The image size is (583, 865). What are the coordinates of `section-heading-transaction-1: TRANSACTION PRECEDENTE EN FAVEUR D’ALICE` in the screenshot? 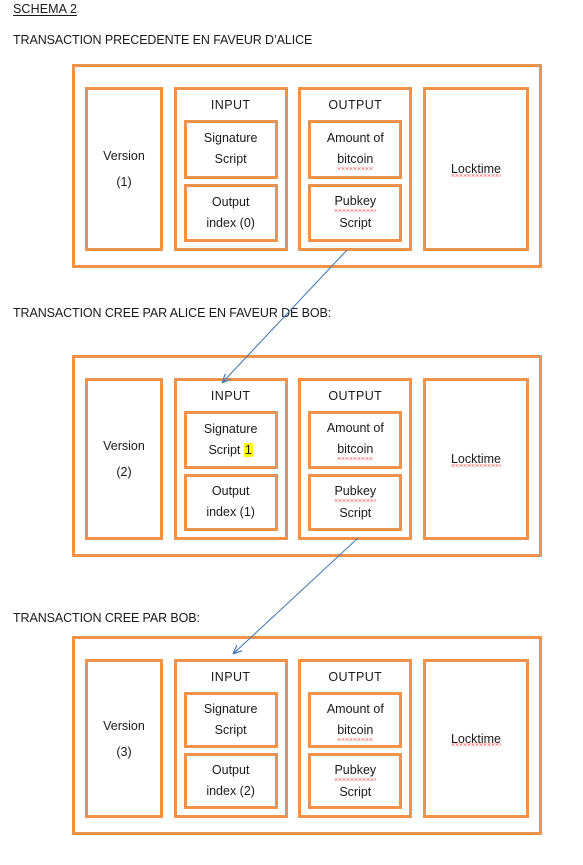 It's located at (163, 40).